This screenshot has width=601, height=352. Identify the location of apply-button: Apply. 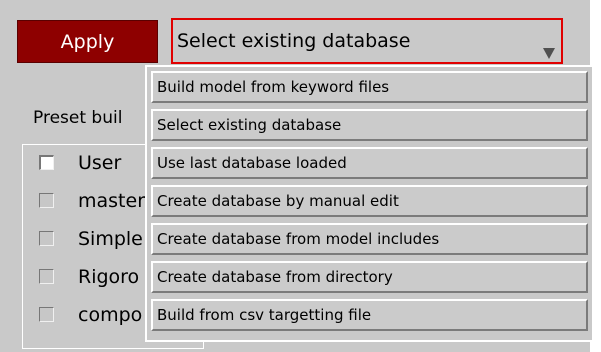
(87, 41).